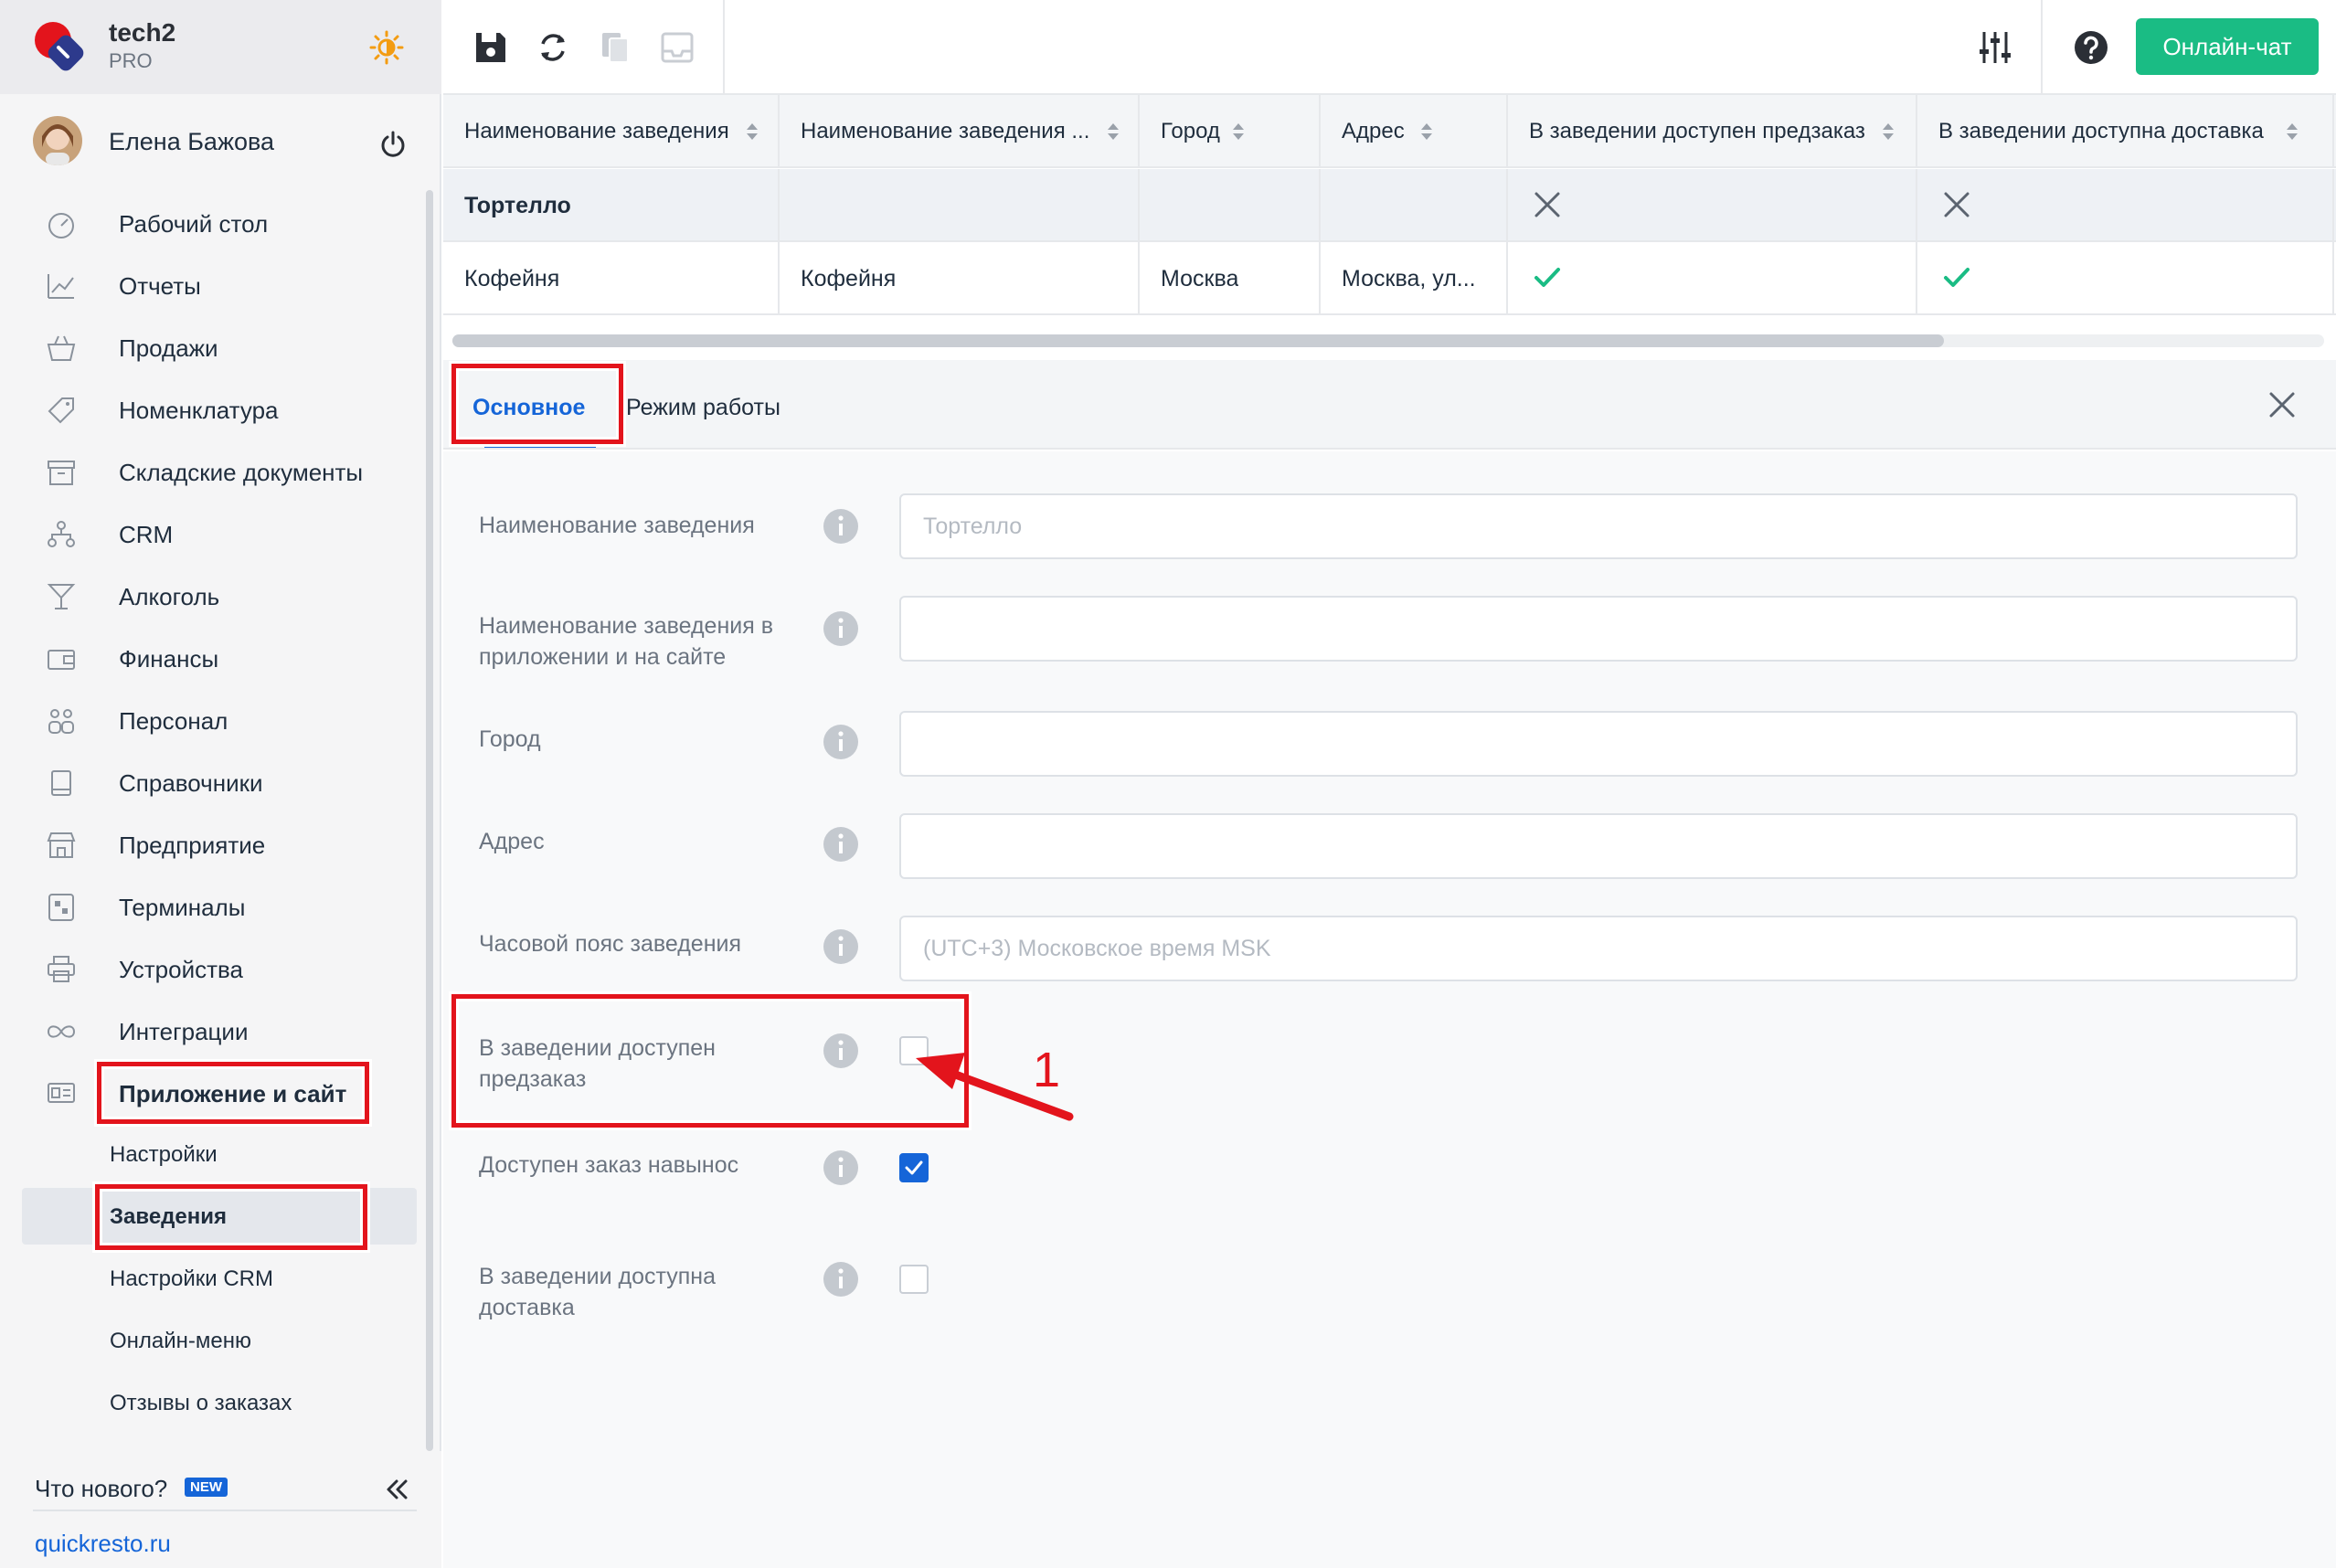 This screenshot has height=1568, width=2336. I want to click on sidebar-subitem-order-reviews: Отзывы о заказах, so click(219, 1402).